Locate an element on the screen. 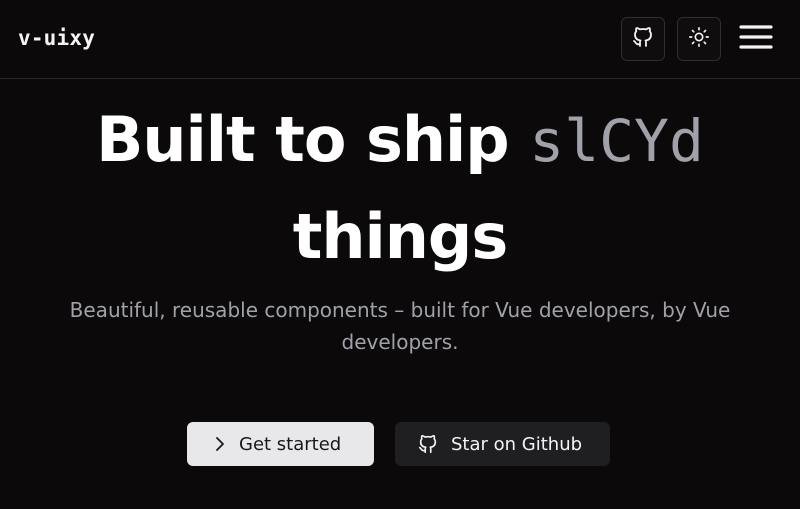  hamburger-menu-icon is located at coordinates (756, 39).